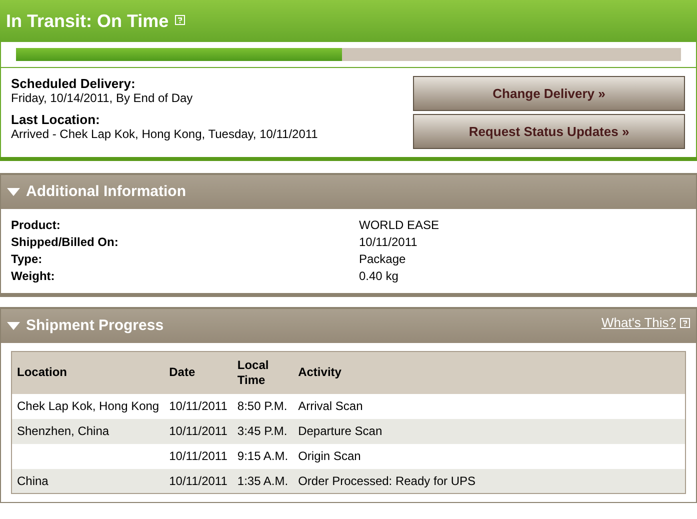 The width and height of the screenshot is (697, 519). Describe the element at coordinates (87, 21) in the screenshot. I see `status-title: In Transit: On Time` at that location.